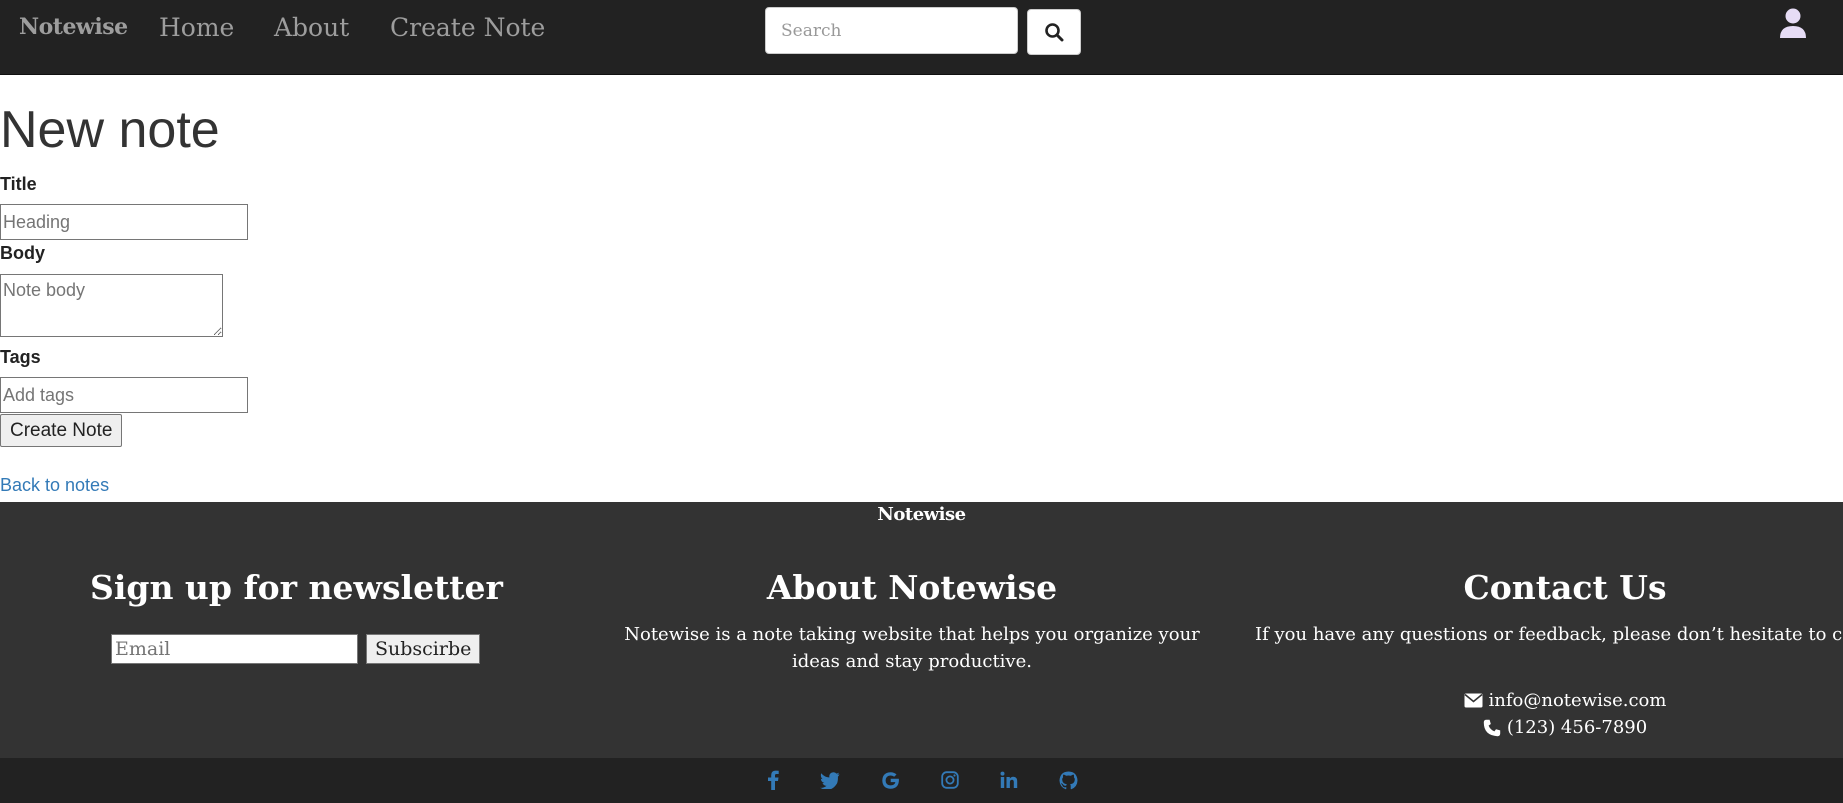 This screenshot has width=1843, height=803. I want to click on phone-icon, so click(1492, 727).